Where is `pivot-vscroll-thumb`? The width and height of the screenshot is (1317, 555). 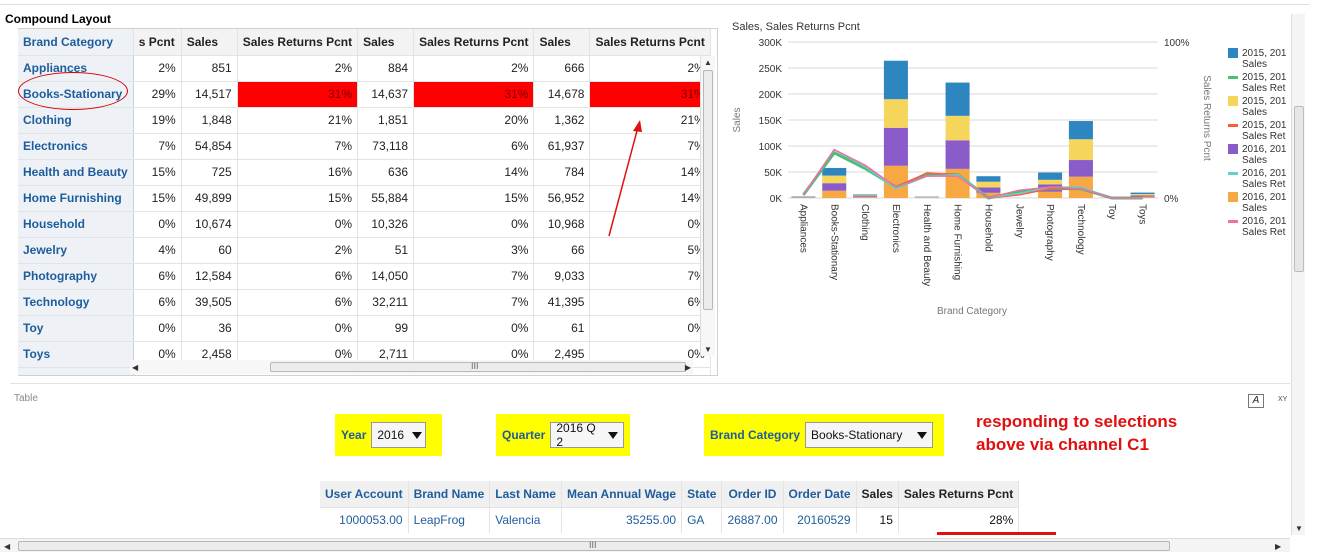 pivot-vscroll-thumb is located at coordinates (708, 190).